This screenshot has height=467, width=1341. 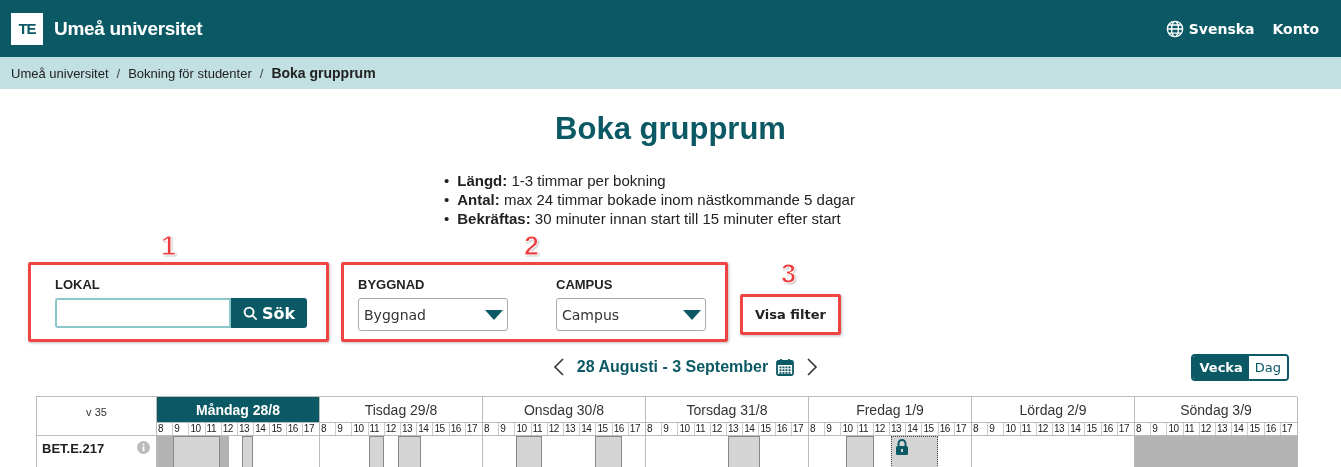 What do you see at coordinates (672, 367) in the screenshot?
I see `week-range: 28 Augusti - 3 September` at bounding box center [672, 367].